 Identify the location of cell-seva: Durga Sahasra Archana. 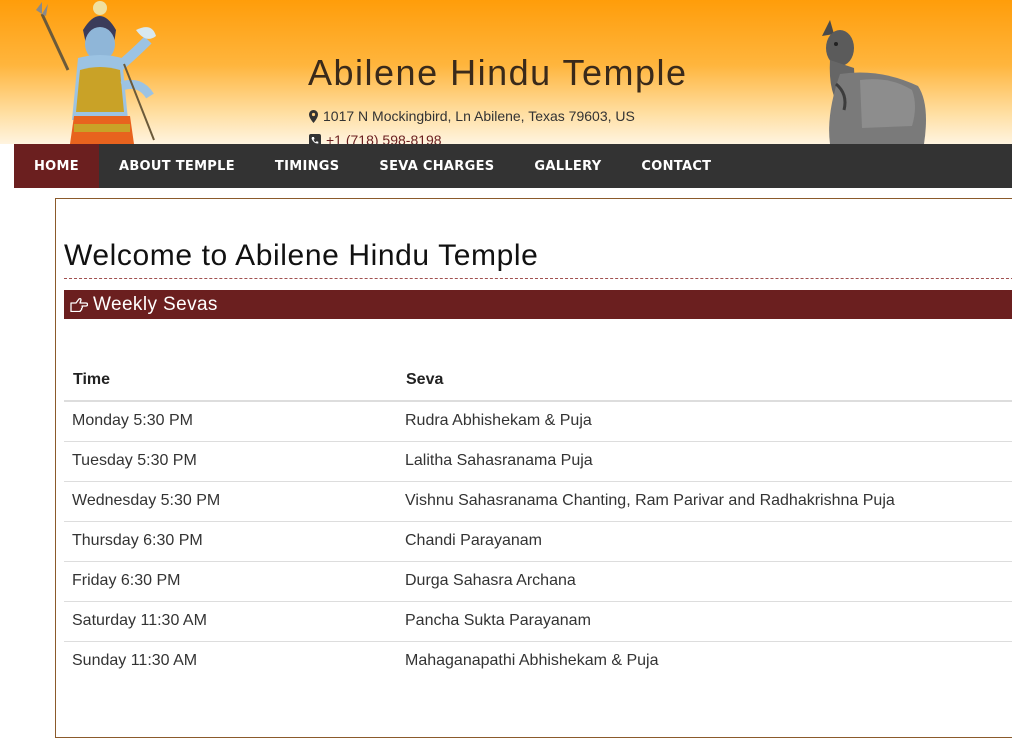
(704, 580).